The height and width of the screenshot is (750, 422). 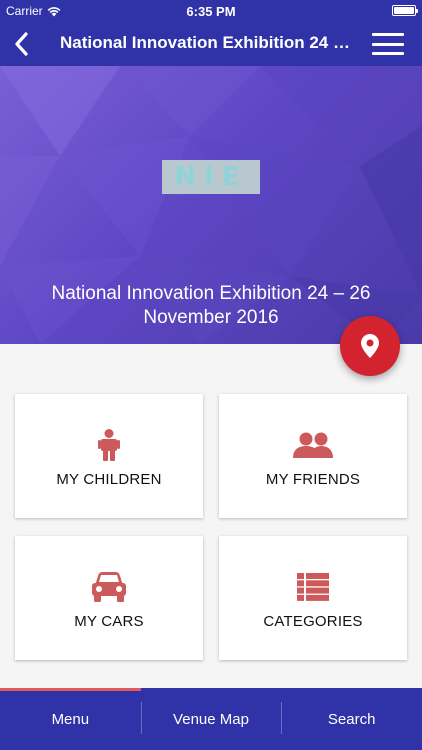 I want to click on tab-menu: Menu, so click(x=70, y=719).